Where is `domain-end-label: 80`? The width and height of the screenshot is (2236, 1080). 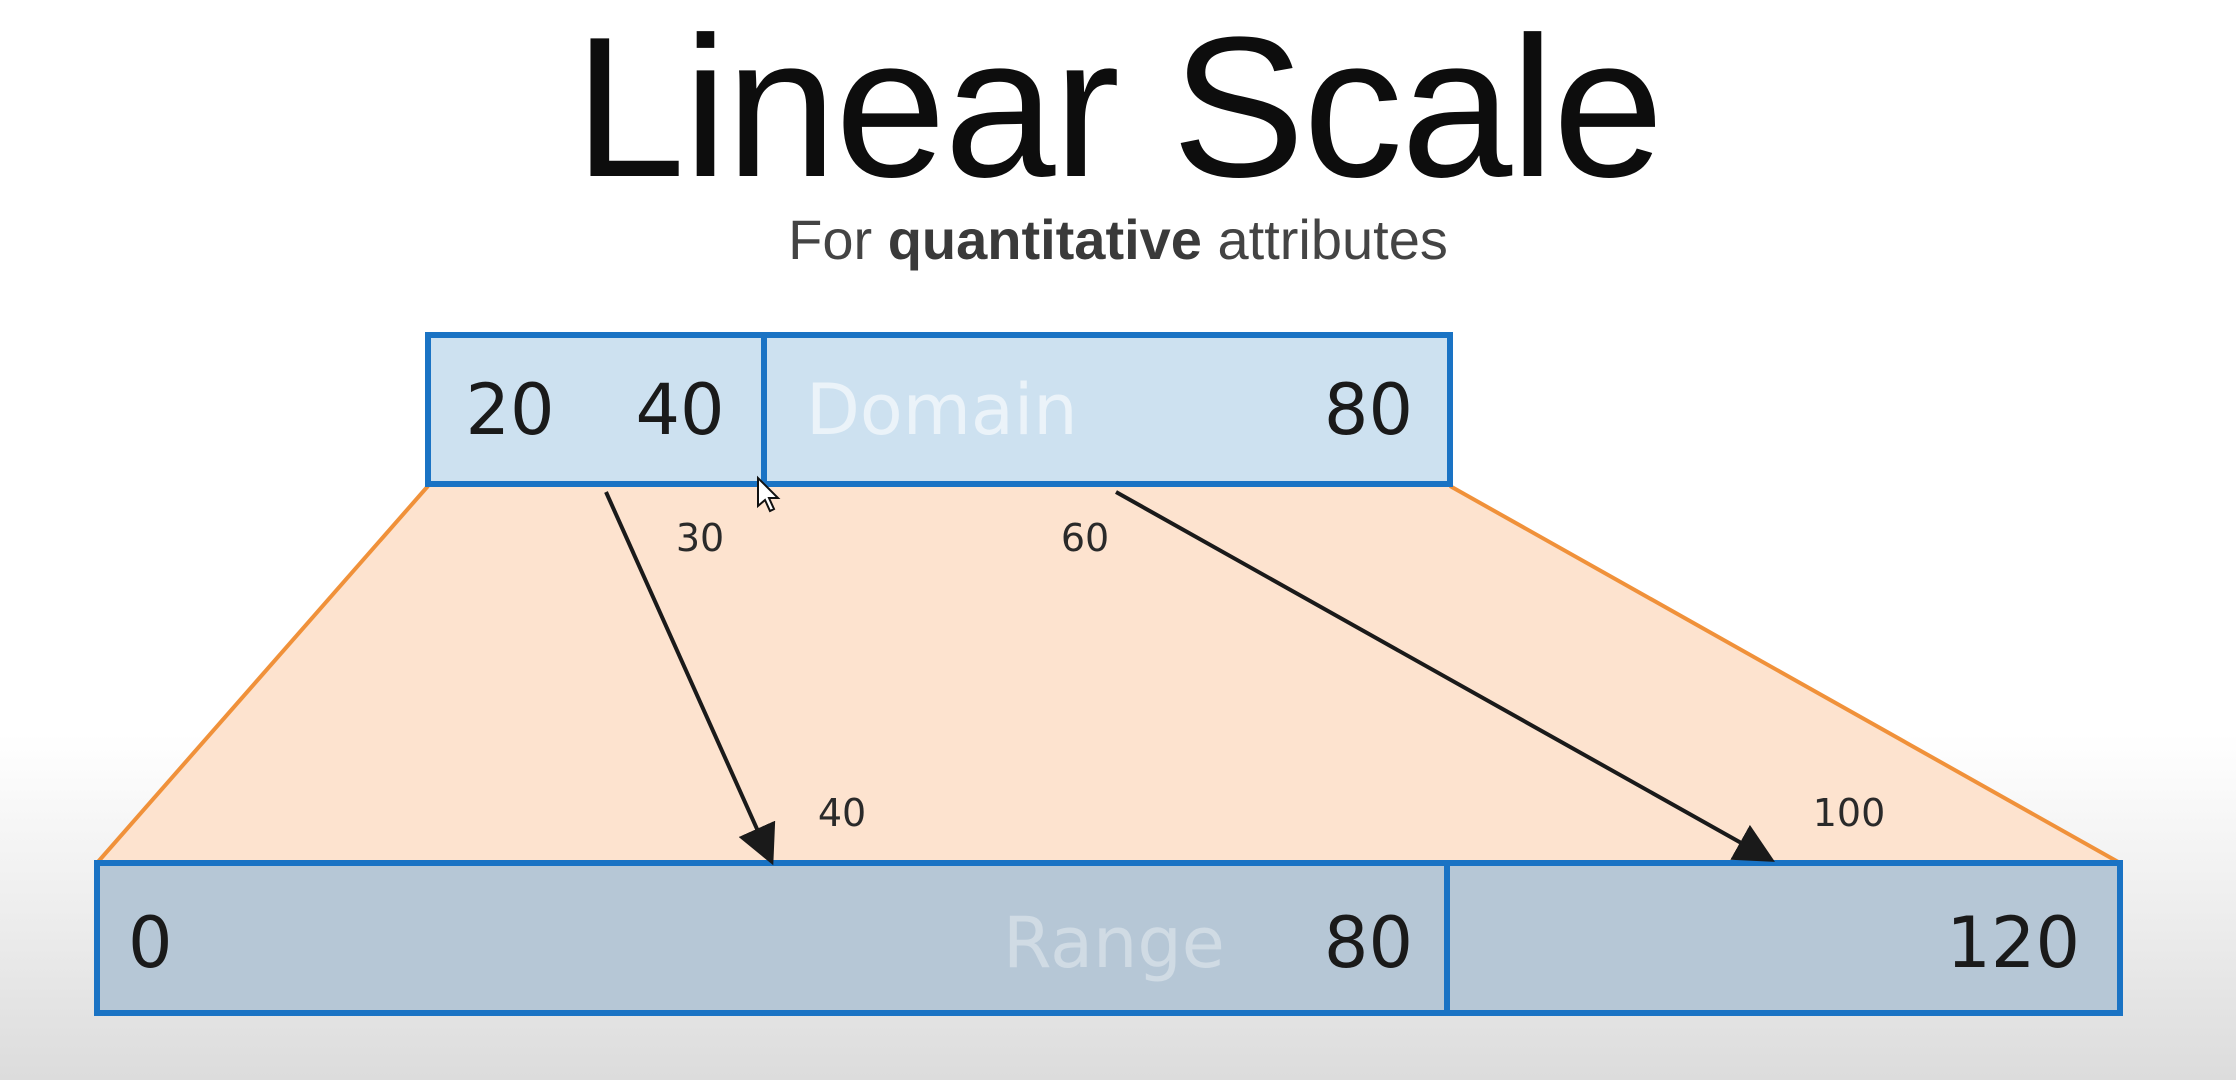
domain-end-label: 80 is located at coordinates (1368, 410).